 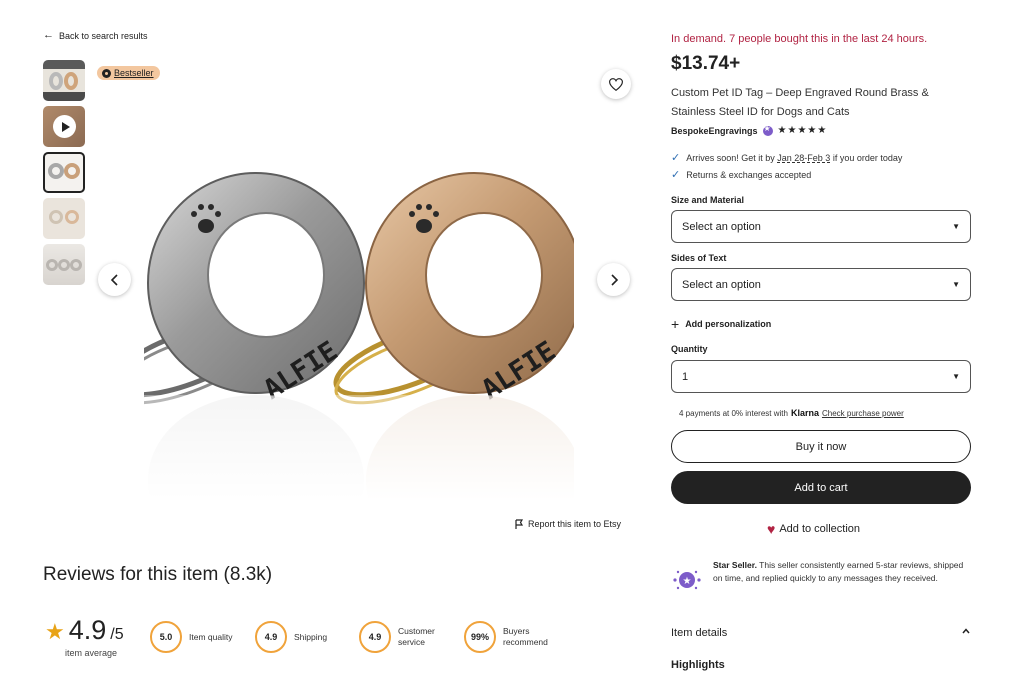 What do you see at coordinates (480, 637) in the screenshot?
I see `metric-value: 99%` at bounding box center [480, 637].